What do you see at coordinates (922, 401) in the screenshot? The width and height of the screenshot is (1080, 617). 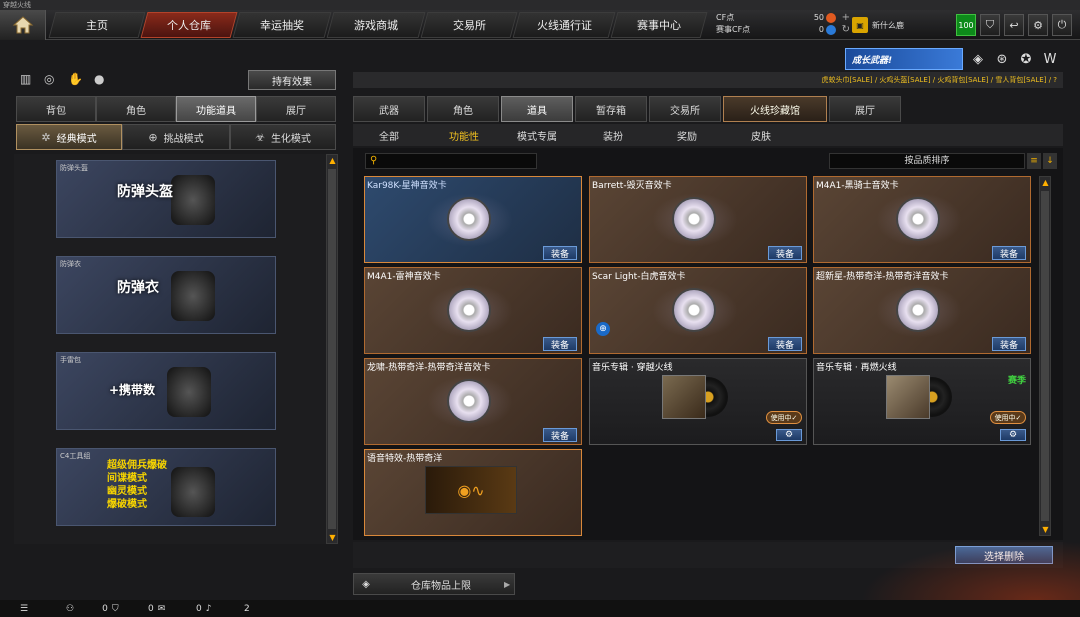 I see `item-card: 音乐专辑 · 再燃火线 赛季 使用中✓ ⚙` at bounding box center [922, 401].